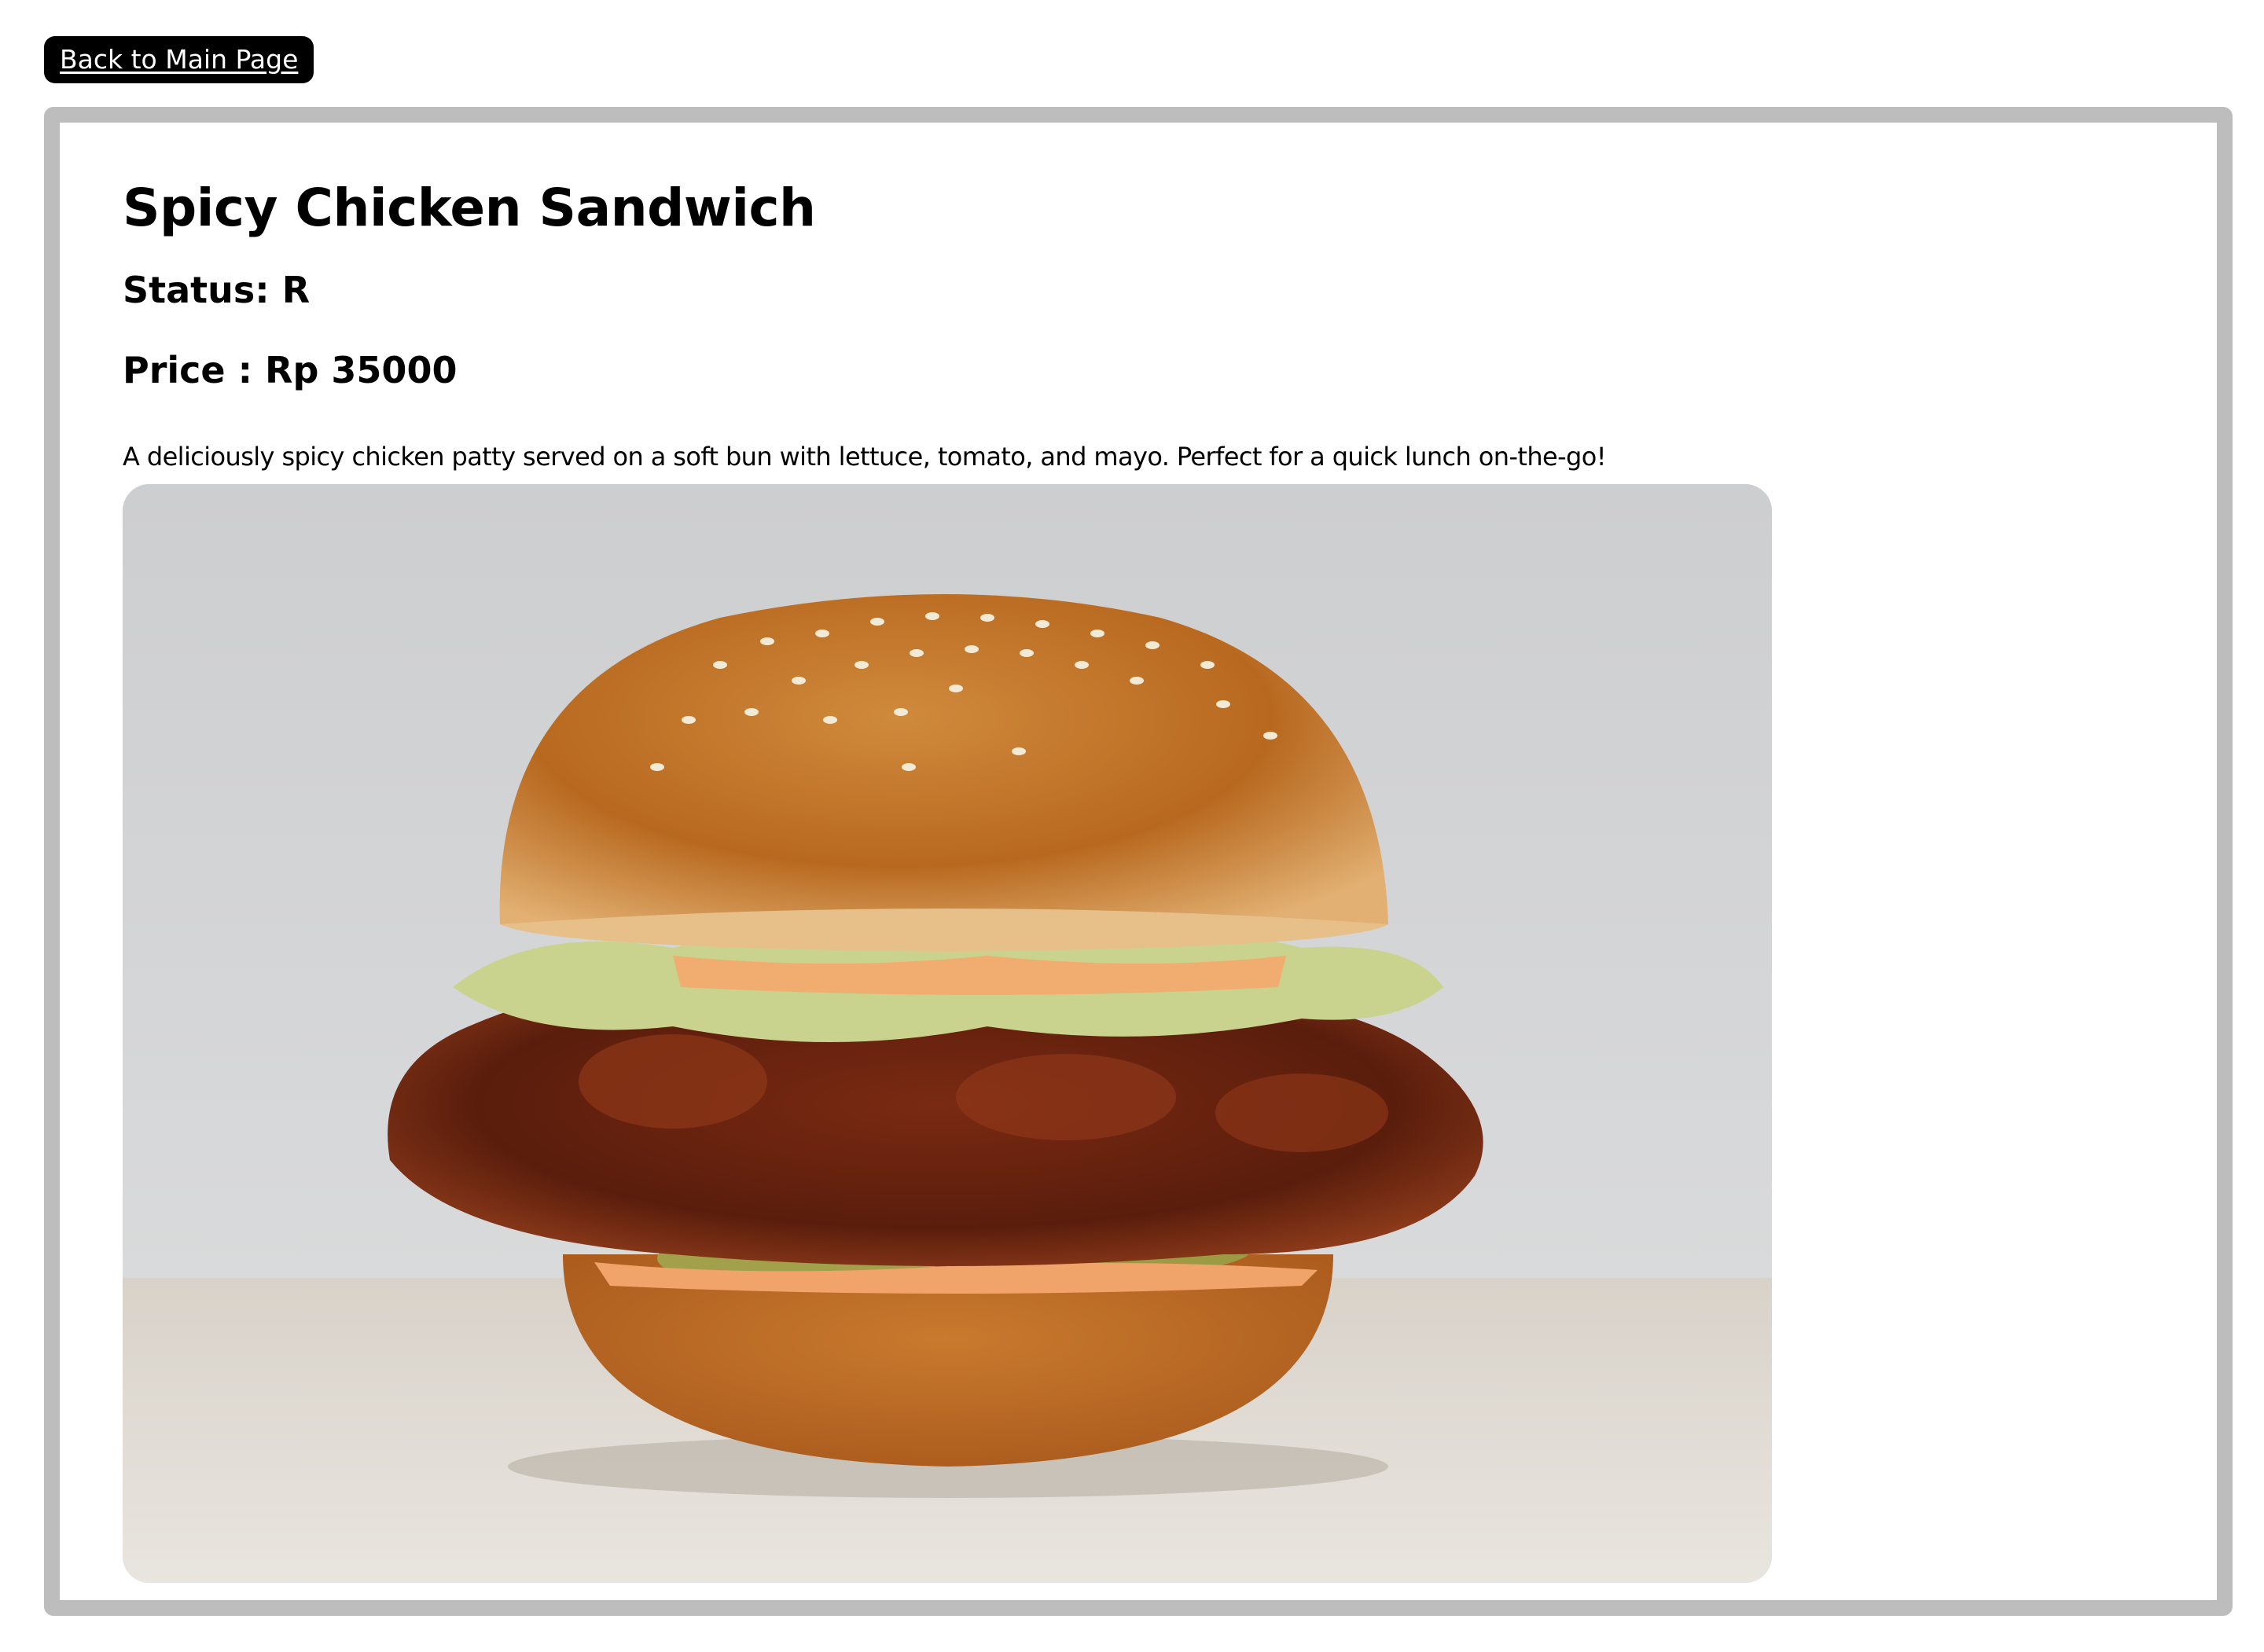 The image size is (2264, 1652). Describe the element at coordinates (217, 290) in the screenshot. I see `item-status: Status: R` at that location.